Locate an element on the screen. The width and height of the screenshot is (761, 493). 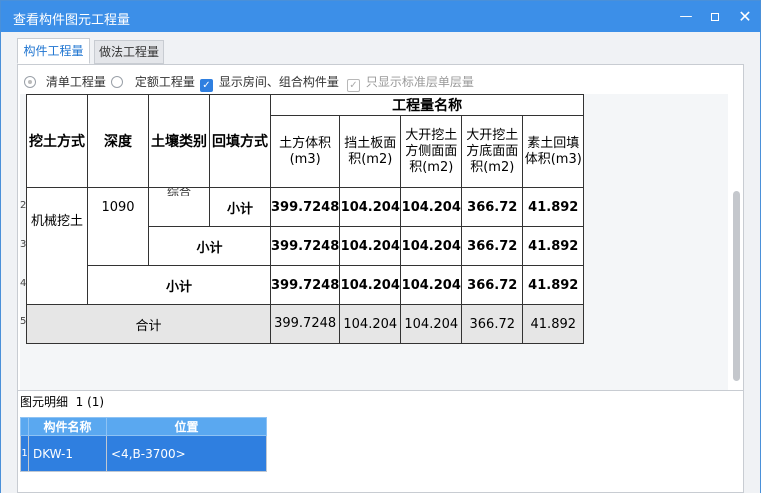
cell-position: <4,B-3700> is located at coordinates (186, 453).